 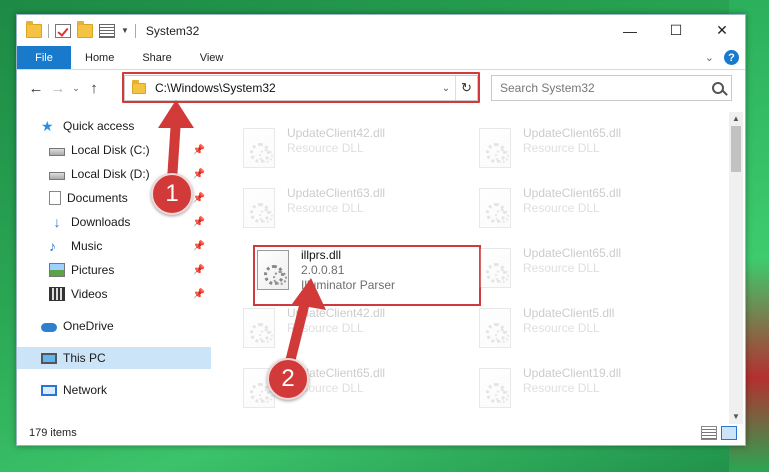 I want to click on file-name: UpdateClient63.dll, so click(x=336, y=193).